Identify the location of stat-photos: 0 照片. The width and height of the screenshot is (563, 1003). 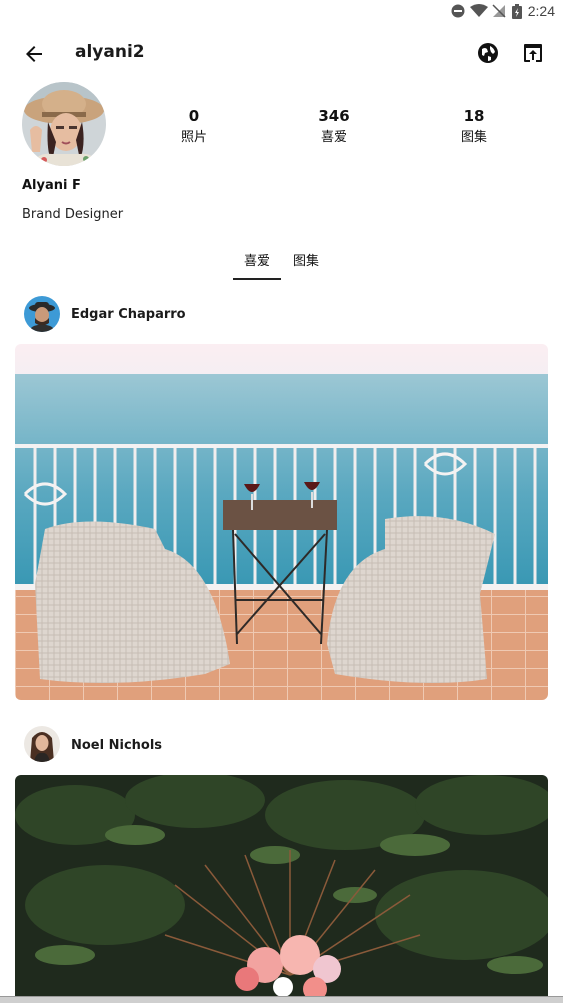
(194, 126).